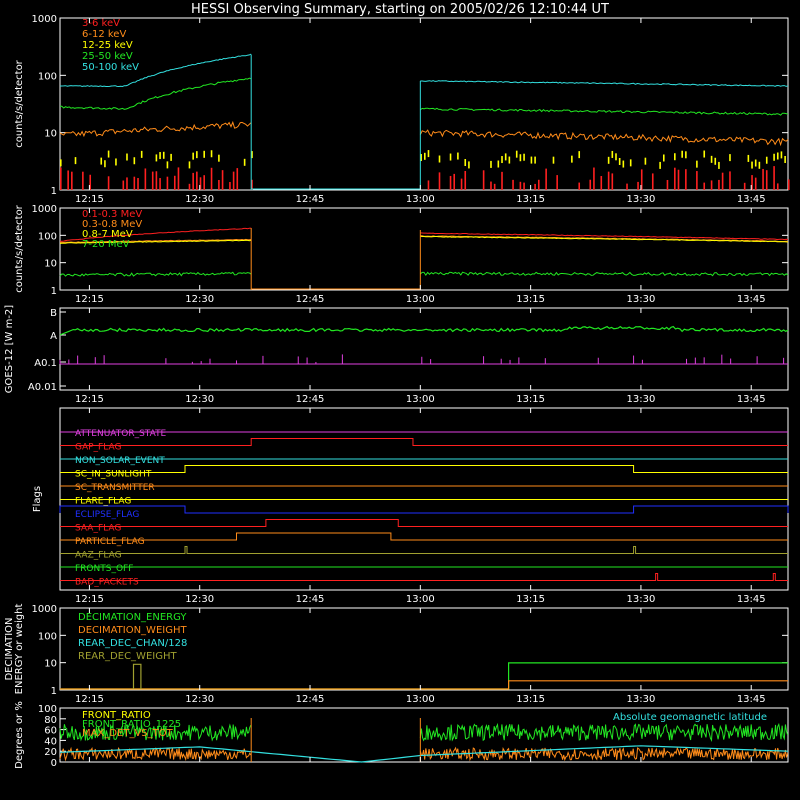 Image resolution: width=800 pixels, height=800 pixels. Describe the element at coordinates (98, 529) in the screenshot. I see `flag-saa-flag-label: SAA_FLAG` at that location.